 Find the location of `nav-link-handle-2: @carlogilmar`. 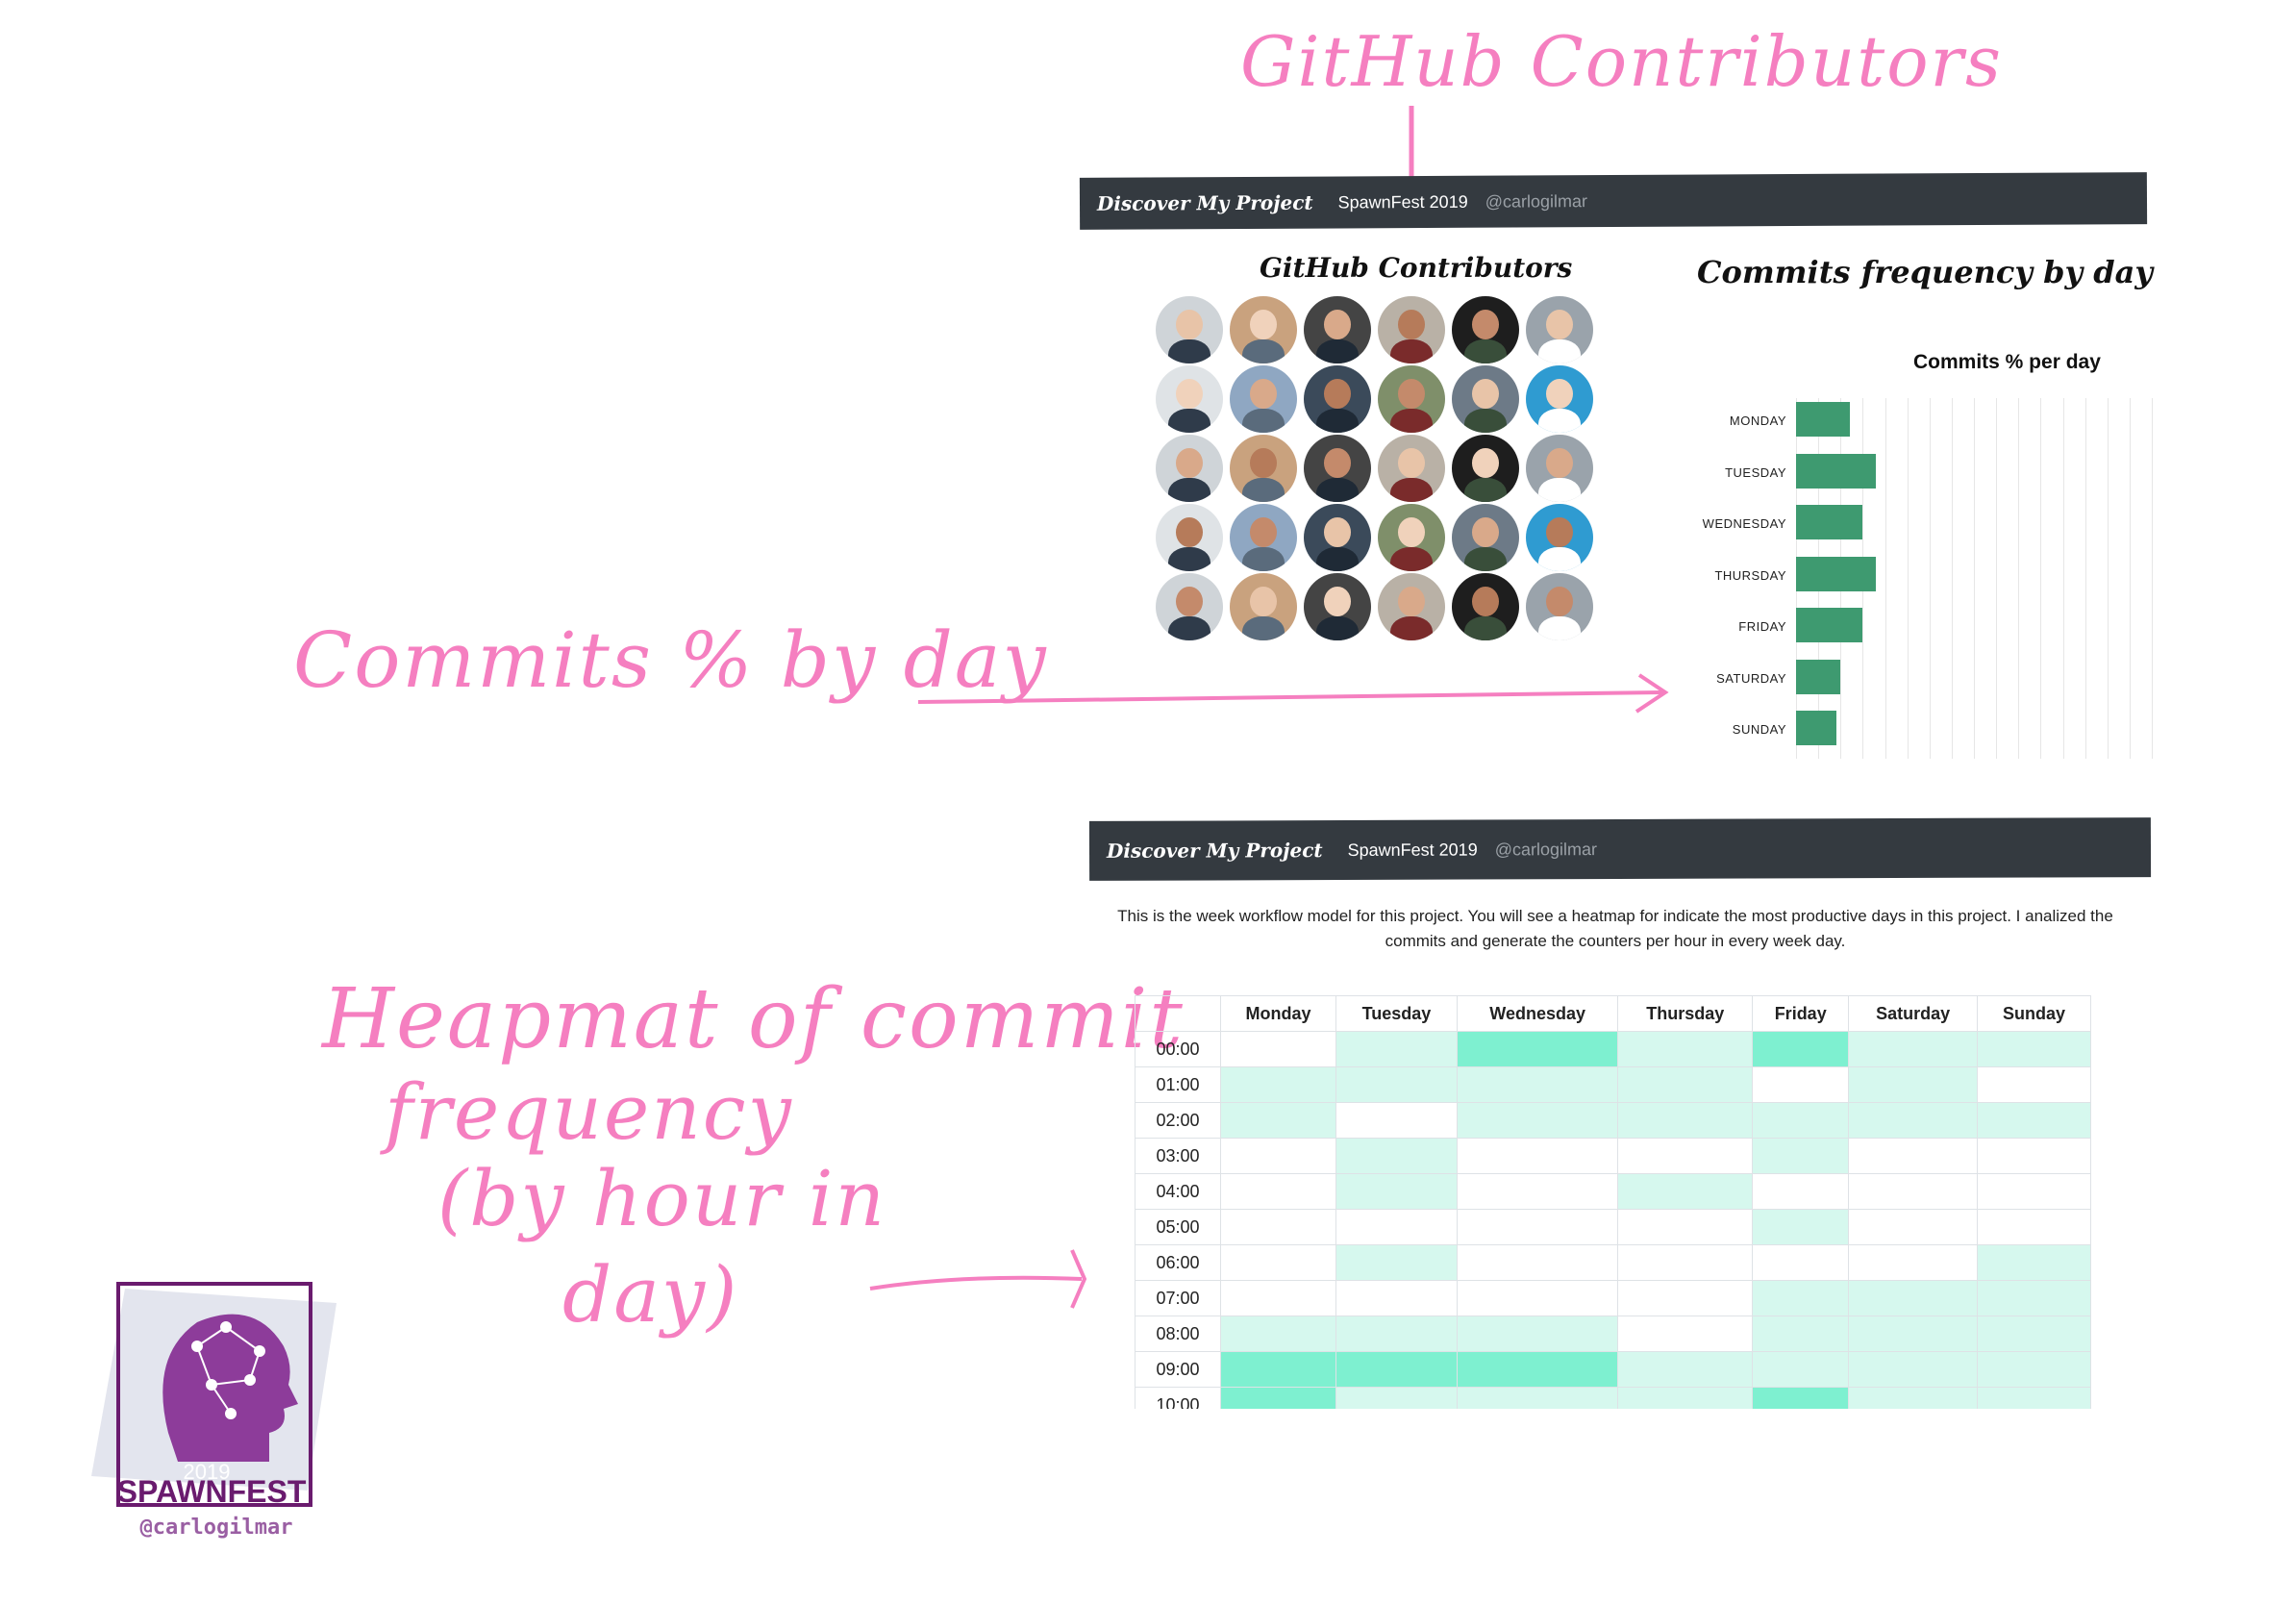

nav-link-handle-2: @carlogilmar is located at coordinates (1546, 850).